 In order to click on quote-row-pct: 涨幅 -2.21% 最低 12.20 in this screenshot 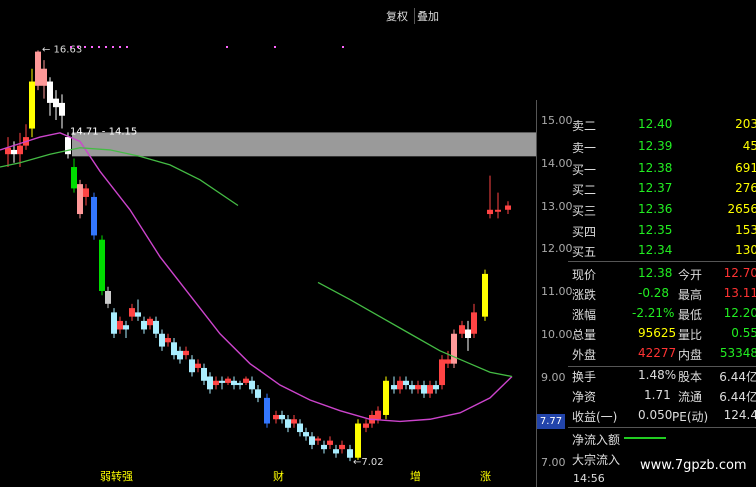, I will do `click(662, 316)`.